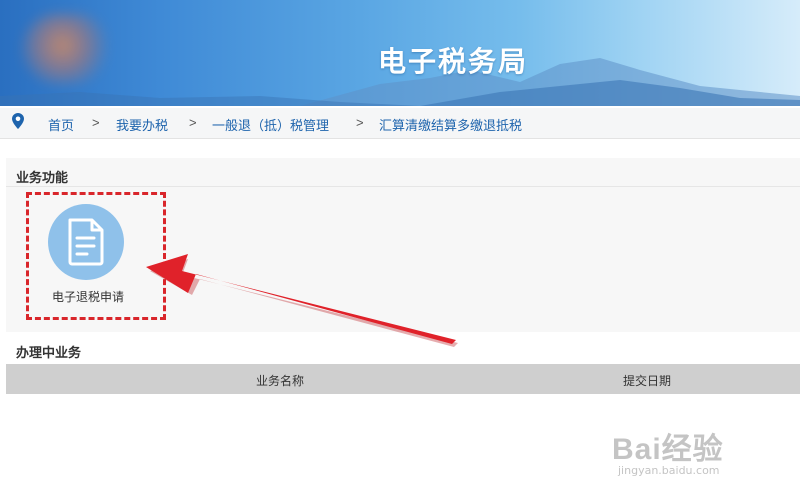 This screenshot has height=500, width=800. I want to click on baidu-watermark: Bai经验 jingyan.baidu.com, so click(668, 450).